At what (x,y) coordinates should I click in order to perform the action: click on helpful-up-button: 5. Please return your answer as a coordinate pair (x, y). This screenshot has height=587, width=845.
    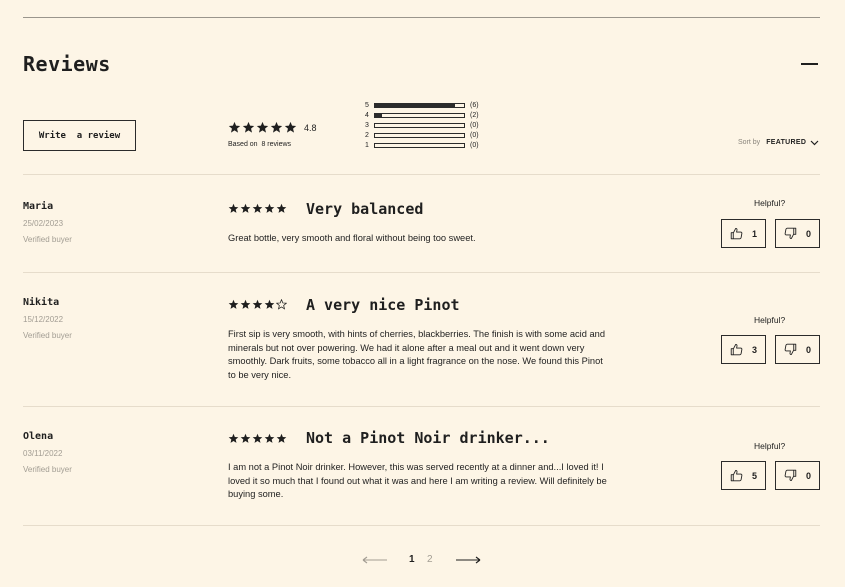
    Looking at the image, I should click on (743, 475).